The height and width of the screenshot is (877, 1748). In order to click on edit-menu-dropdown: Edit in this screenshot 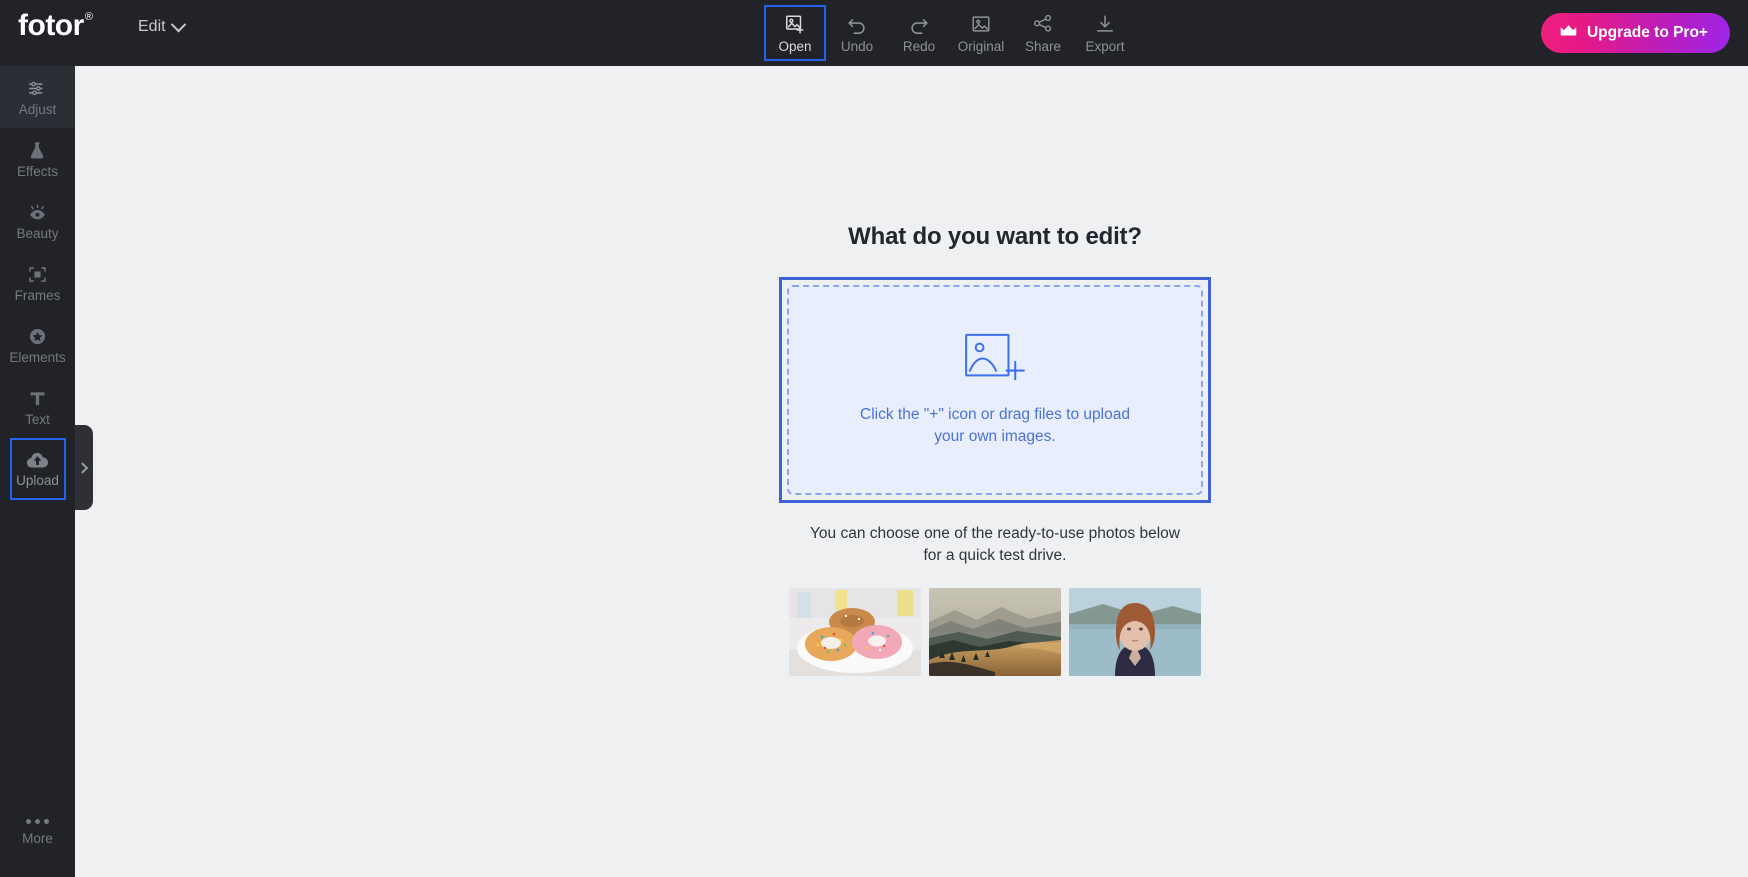, I will do `click(162, 26)`.